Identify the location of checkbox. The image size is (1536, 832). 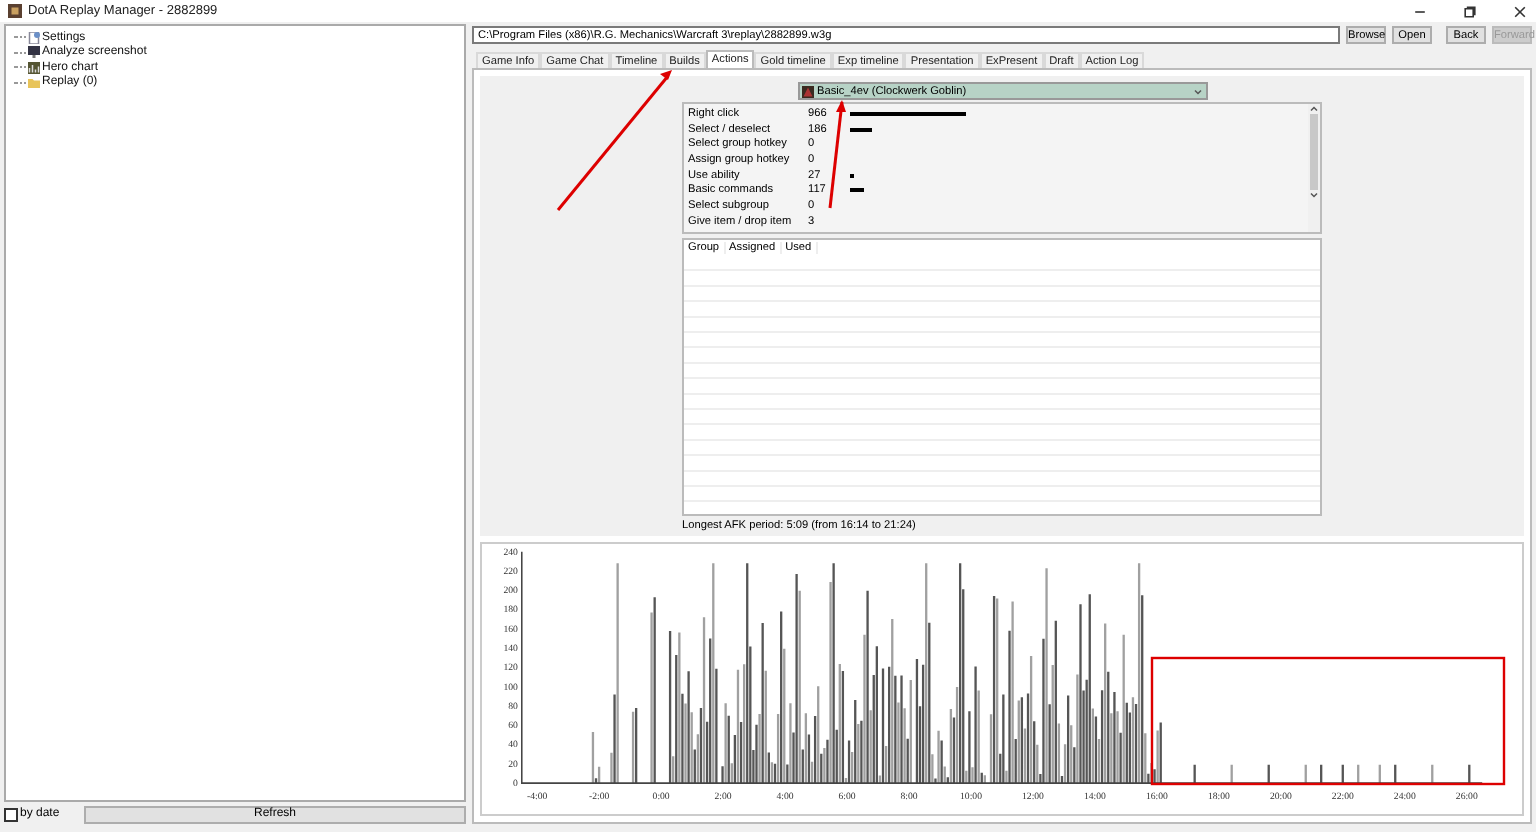
(11, 814).